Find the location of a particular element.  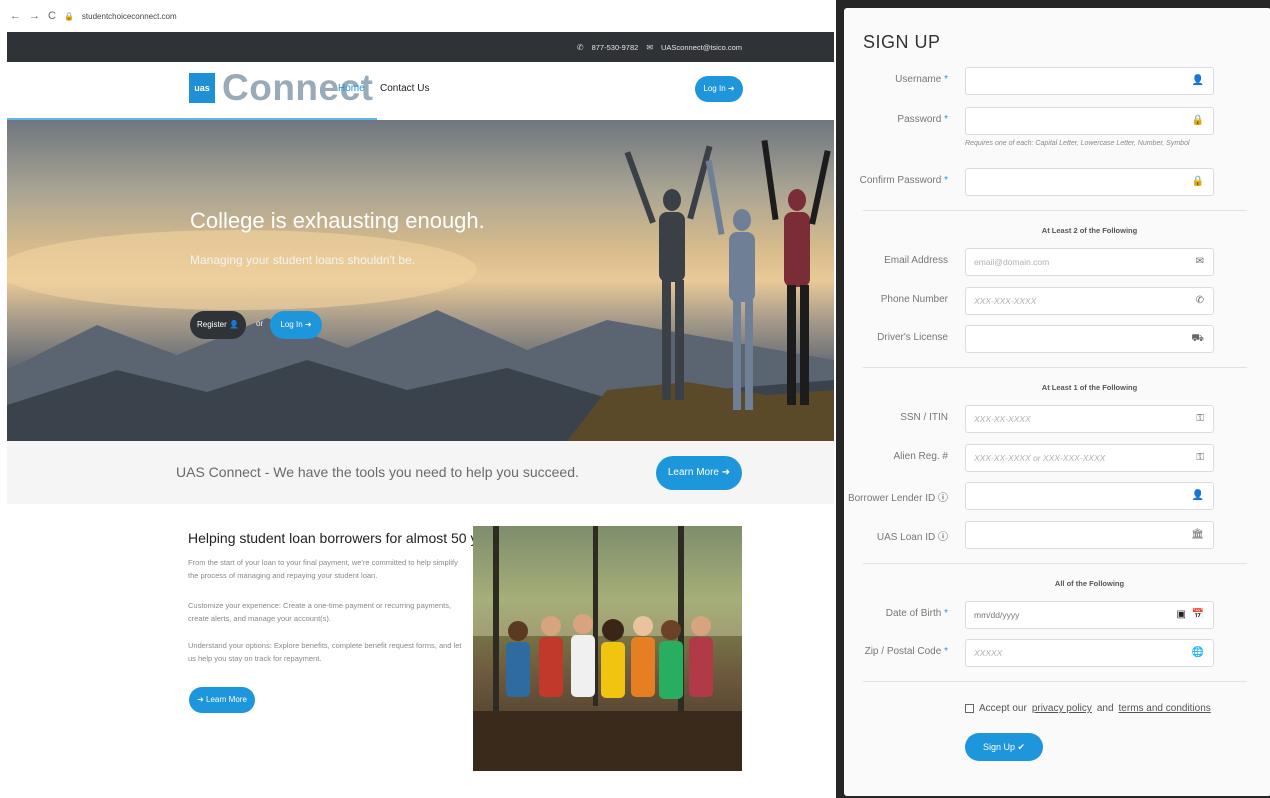

dob-field: mm/dd/yyyy ▣ 📅 is located at coordinates (1089, 615).